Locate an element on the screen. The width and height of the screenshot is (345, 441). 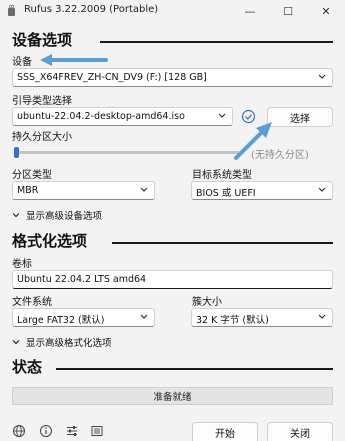
settings-sliders-icon is located at coordinates (72, 431).